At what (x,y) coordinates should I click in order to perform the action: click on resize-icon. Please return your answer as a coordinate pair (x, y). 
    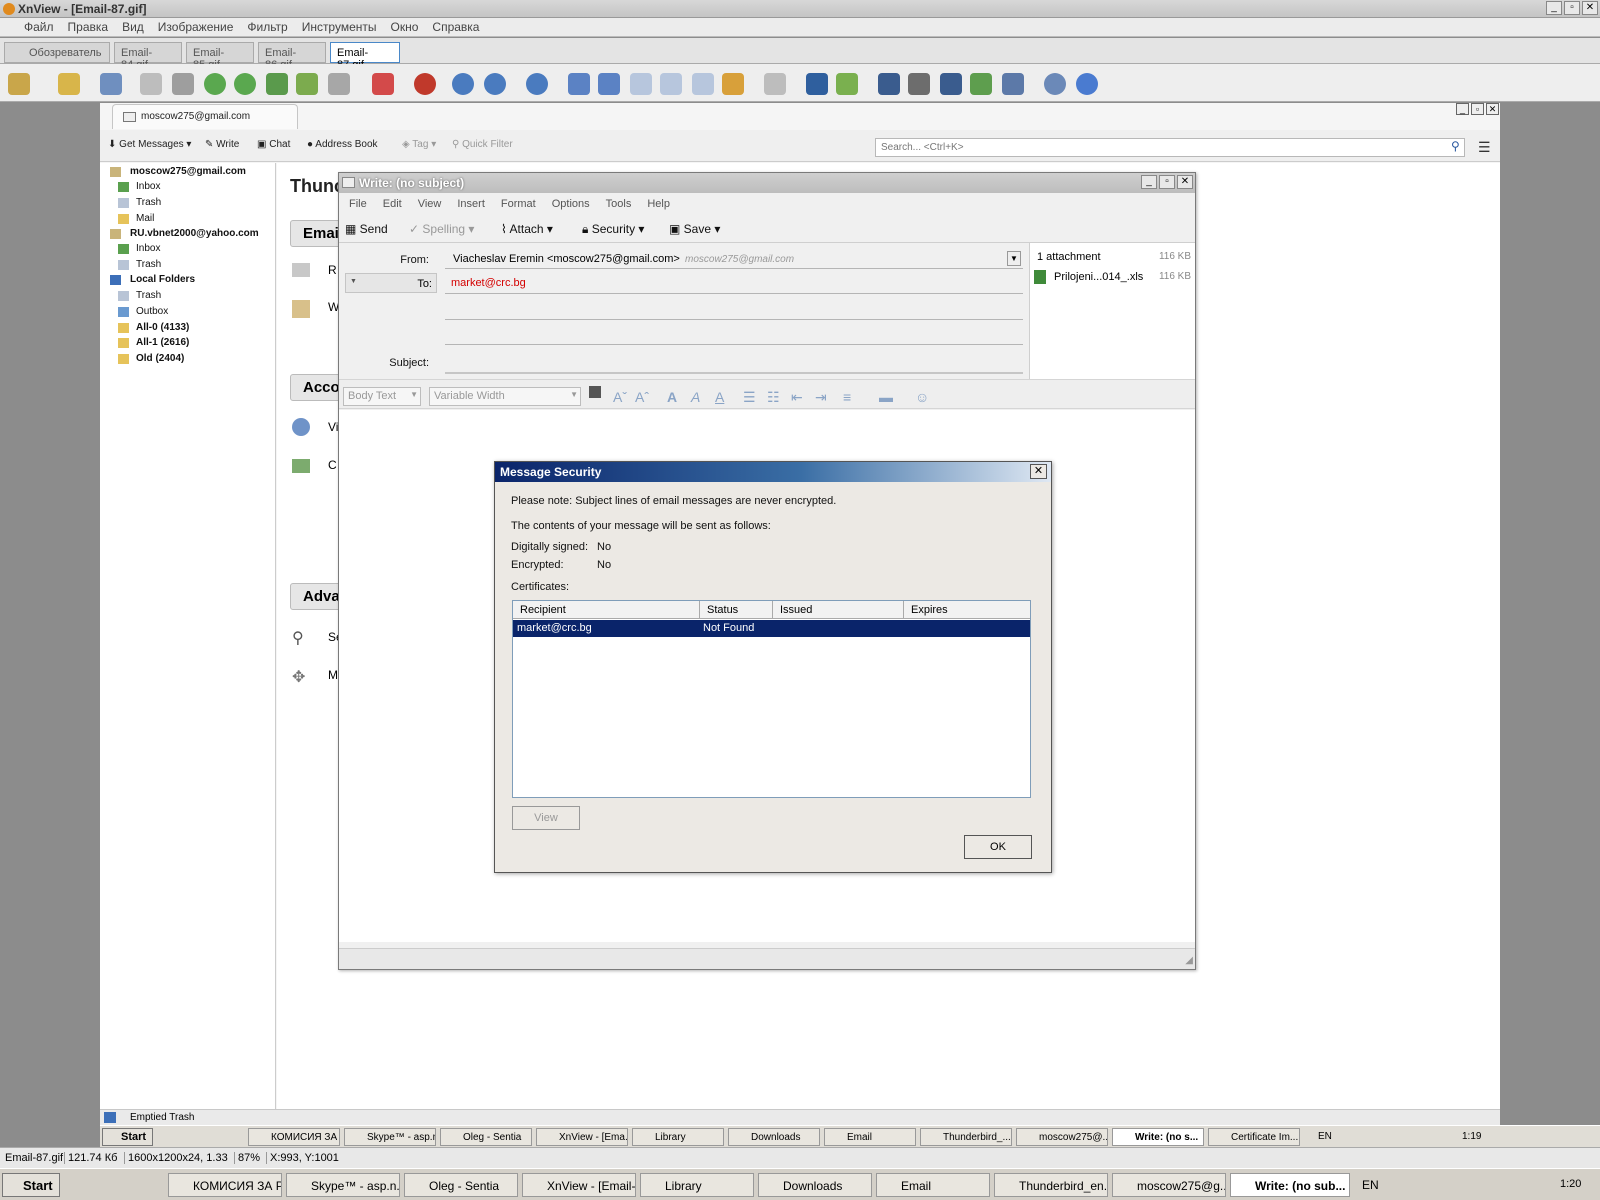
    Looking at the image, I should click on (339, 84).